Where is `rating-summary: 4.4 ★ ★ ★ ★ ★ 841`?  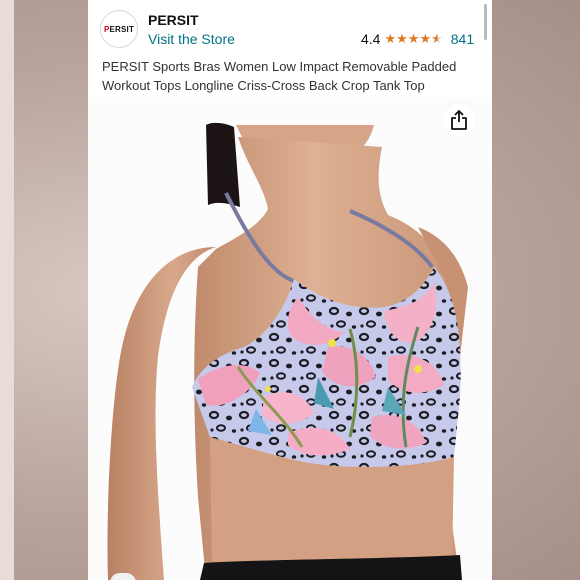
rating-summary: 4.4 ★ ★ ★ ★ ★ 841 is located at coordinates (417, 39).